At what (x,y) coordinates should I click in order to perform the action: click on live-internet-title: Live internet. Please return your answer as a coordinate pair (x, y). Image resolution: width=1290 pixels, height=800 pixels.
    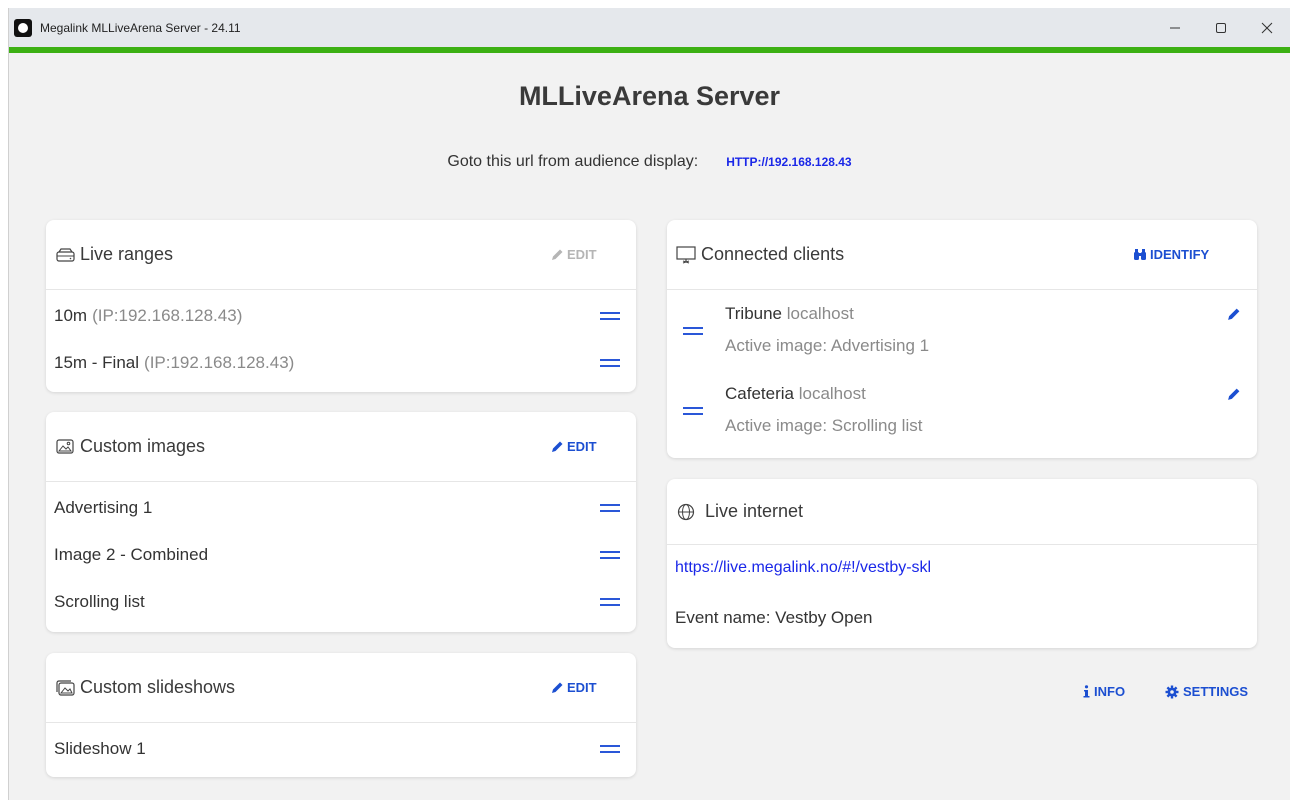
    Looking at the image, I should click on (754, 511).